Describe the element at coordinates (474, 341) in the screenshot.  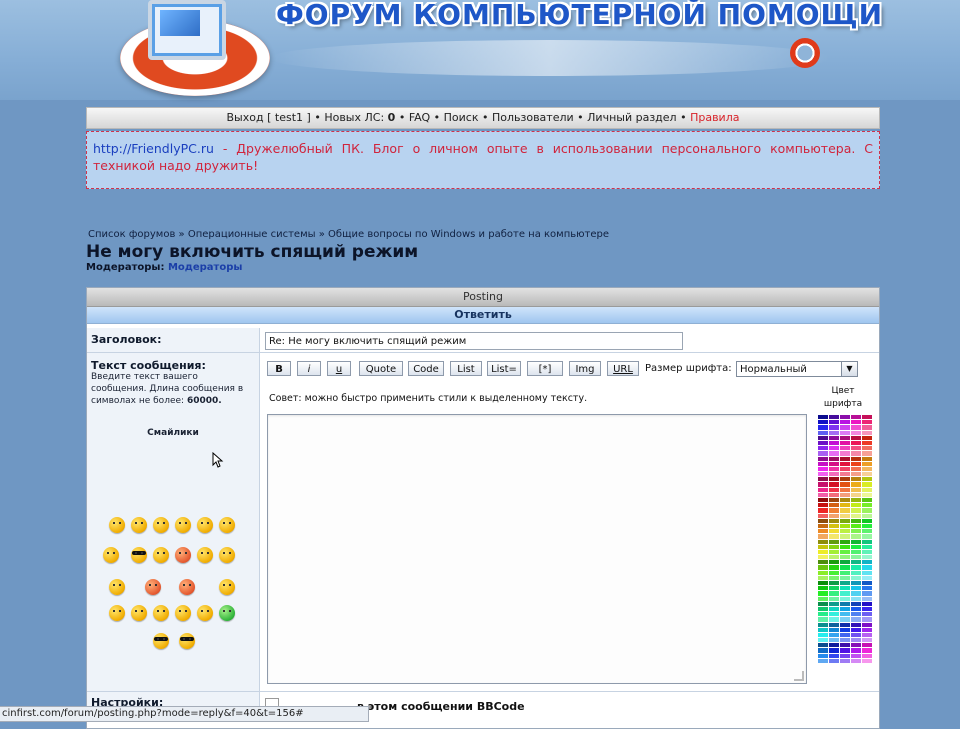
I see `subject-input` at that location.